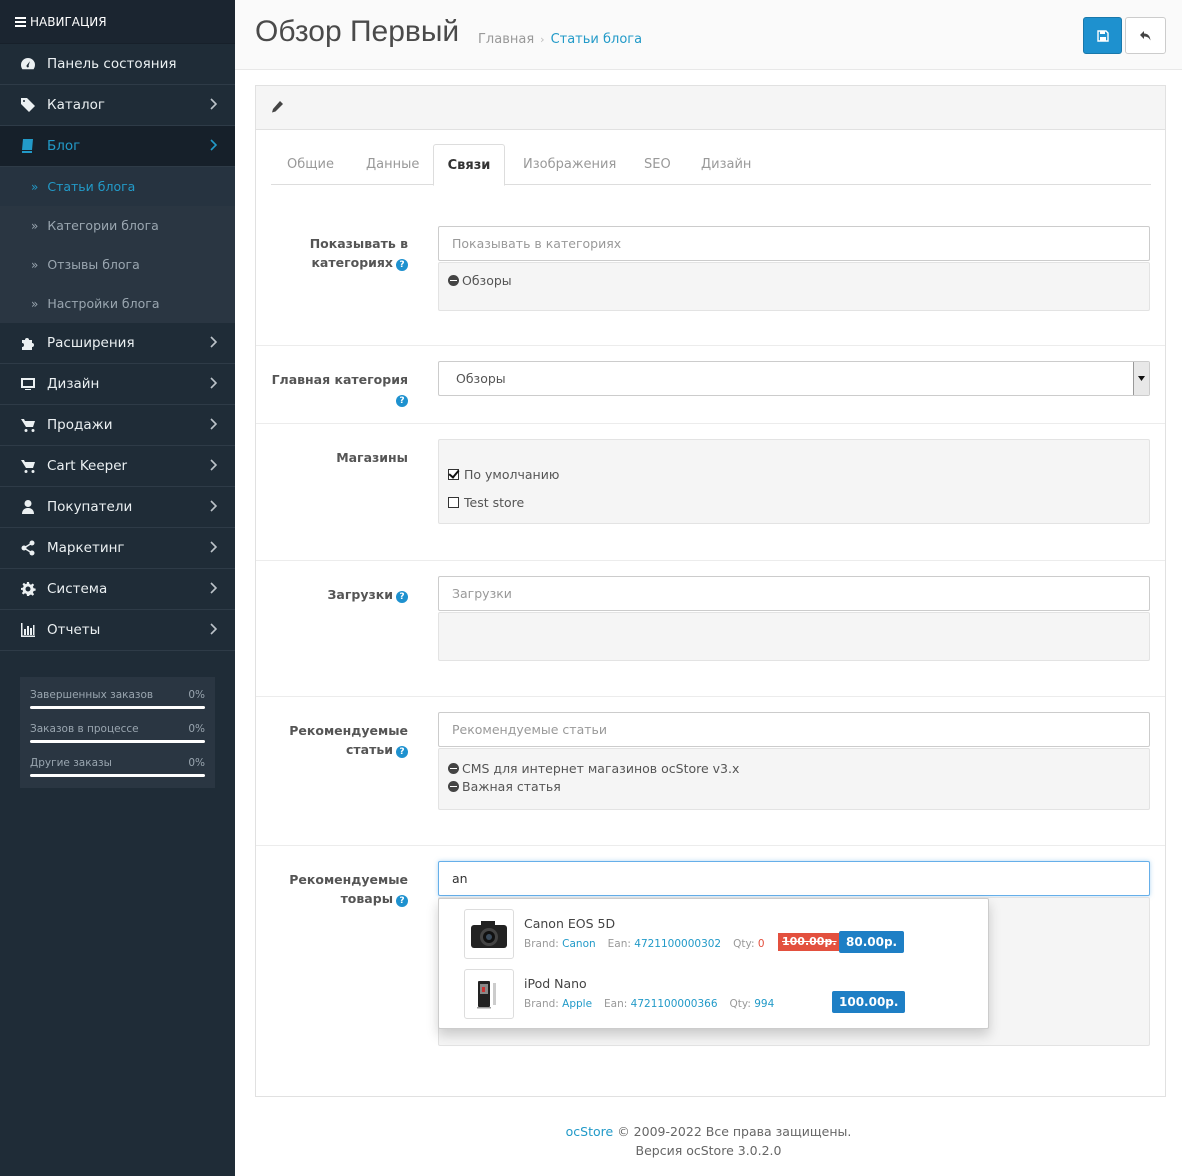  What do you see at coordinates (117, 105) in the screenshot?
I see `sidebar-item-catalog: Каталог` at bounding box center [117, 105].